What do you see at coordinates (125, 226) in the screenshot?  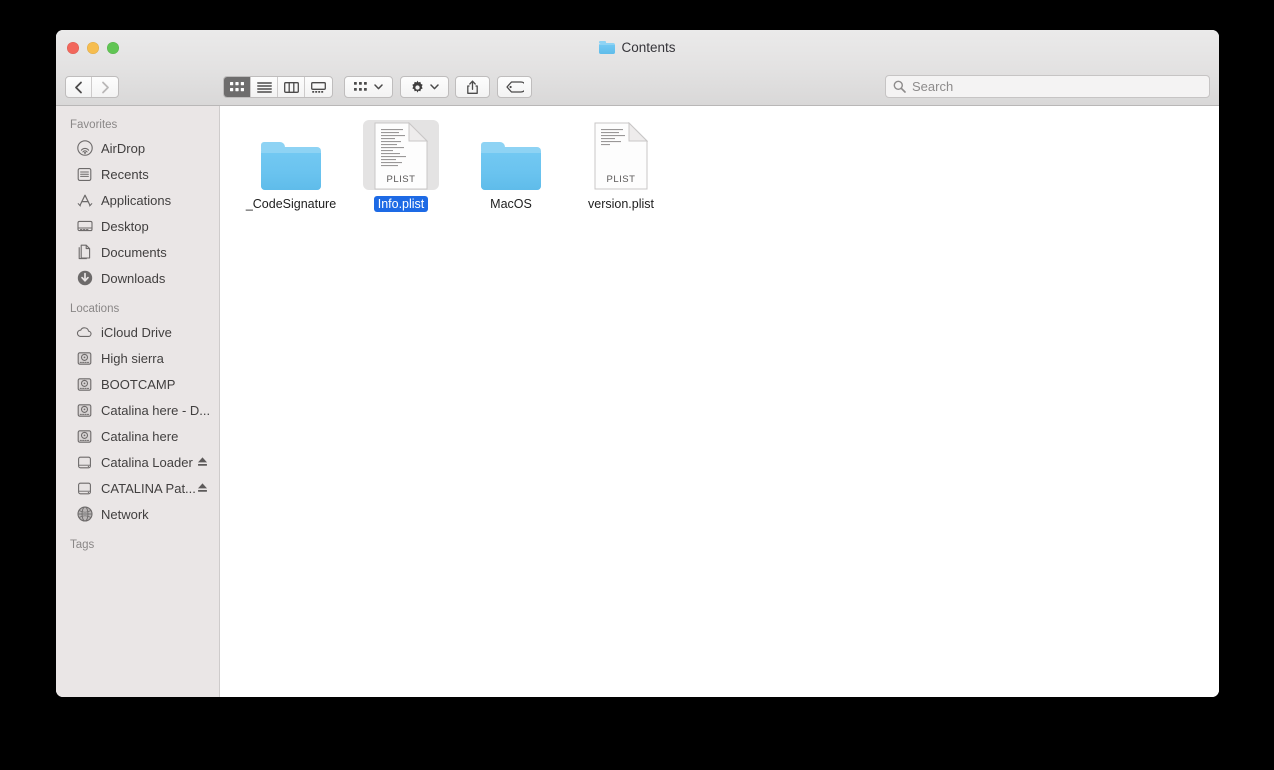 I see `sidebar-item-label: Desktop` at bounding box center [125, 226].